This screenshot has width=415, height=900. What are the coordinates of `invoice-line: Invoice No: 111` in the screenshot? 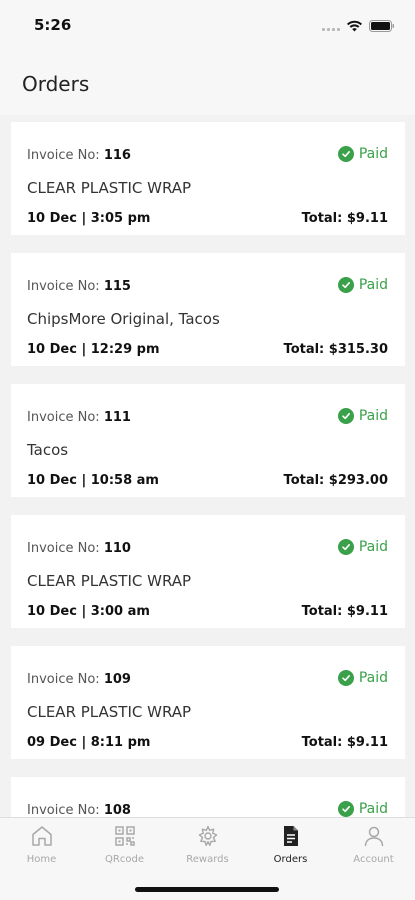 It's located at (79, 417).